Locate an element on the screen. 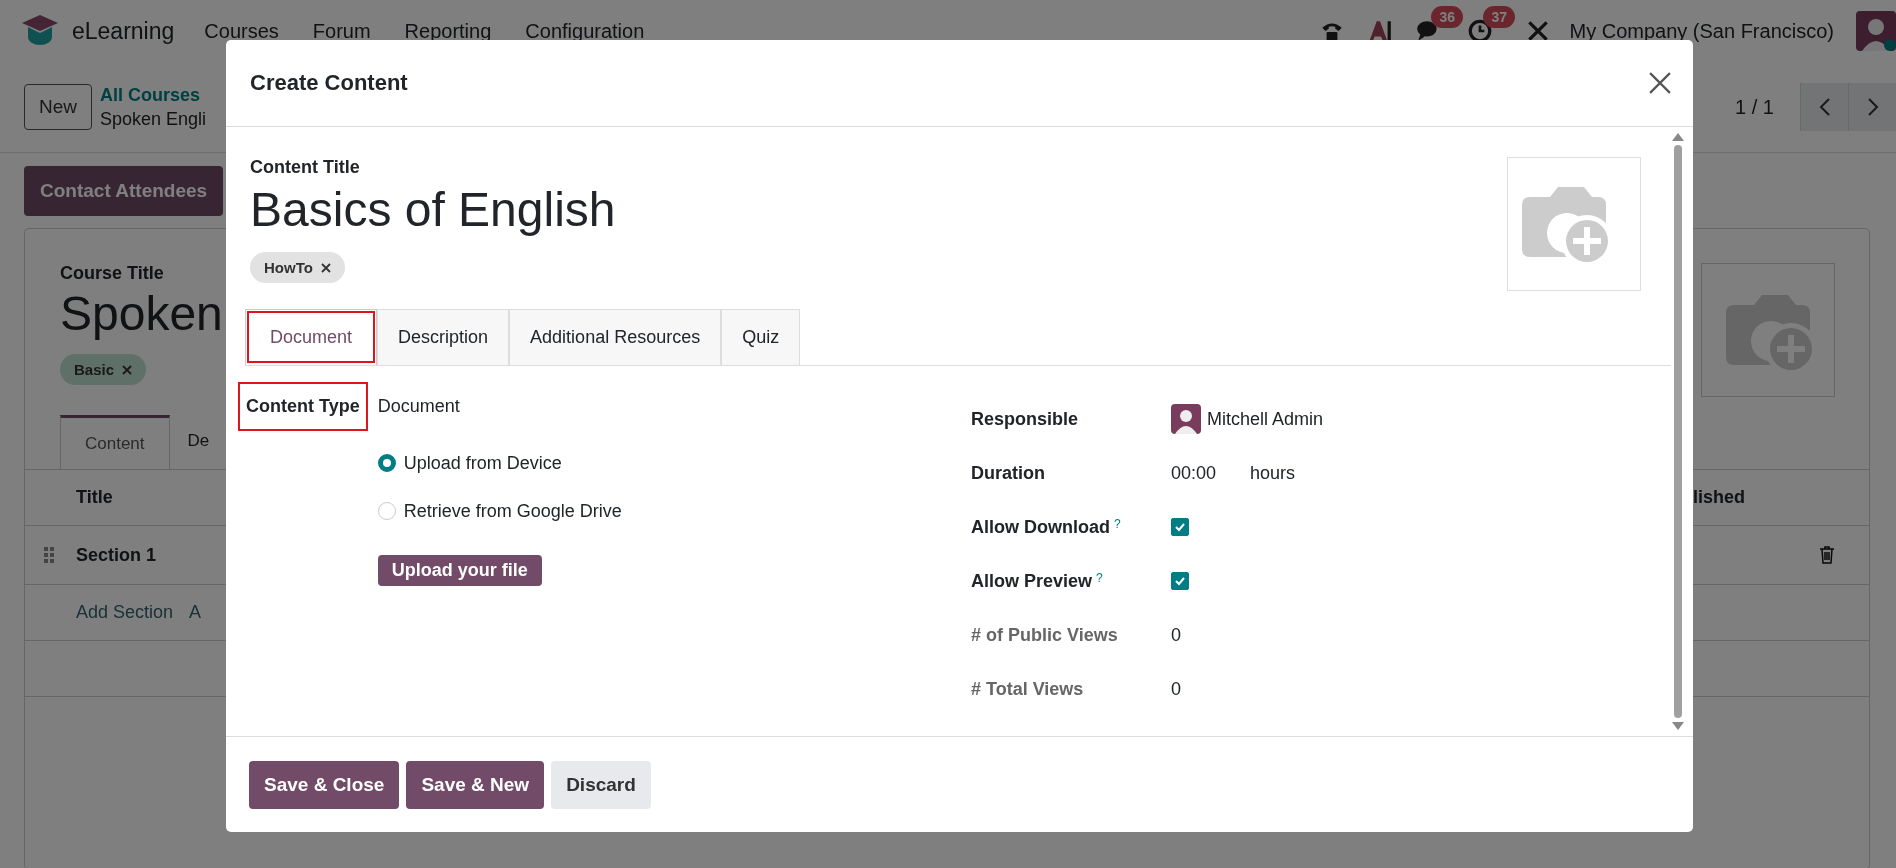 The width and height of the screenshot is (1896, 868). notification-badge: 36 is located at coordinates (1447, 17).